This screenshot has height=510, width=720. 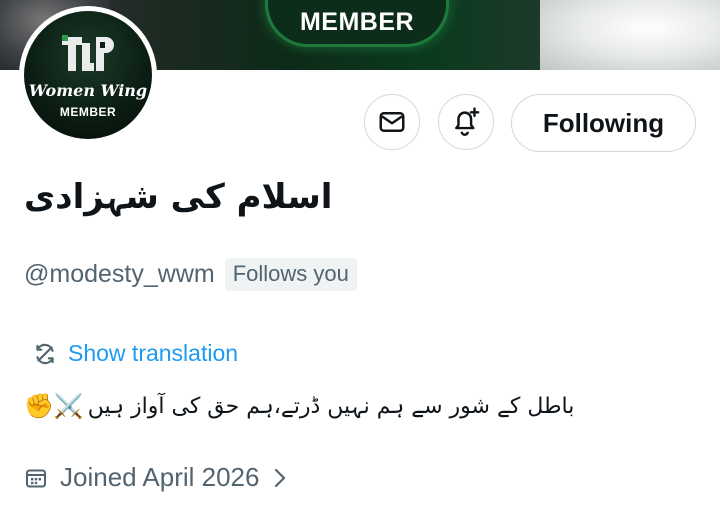 What do you see at coordinates (153, 353) in the screenshot?
I see `show-translation-label: Show translation` at bounding box center [153, 353].